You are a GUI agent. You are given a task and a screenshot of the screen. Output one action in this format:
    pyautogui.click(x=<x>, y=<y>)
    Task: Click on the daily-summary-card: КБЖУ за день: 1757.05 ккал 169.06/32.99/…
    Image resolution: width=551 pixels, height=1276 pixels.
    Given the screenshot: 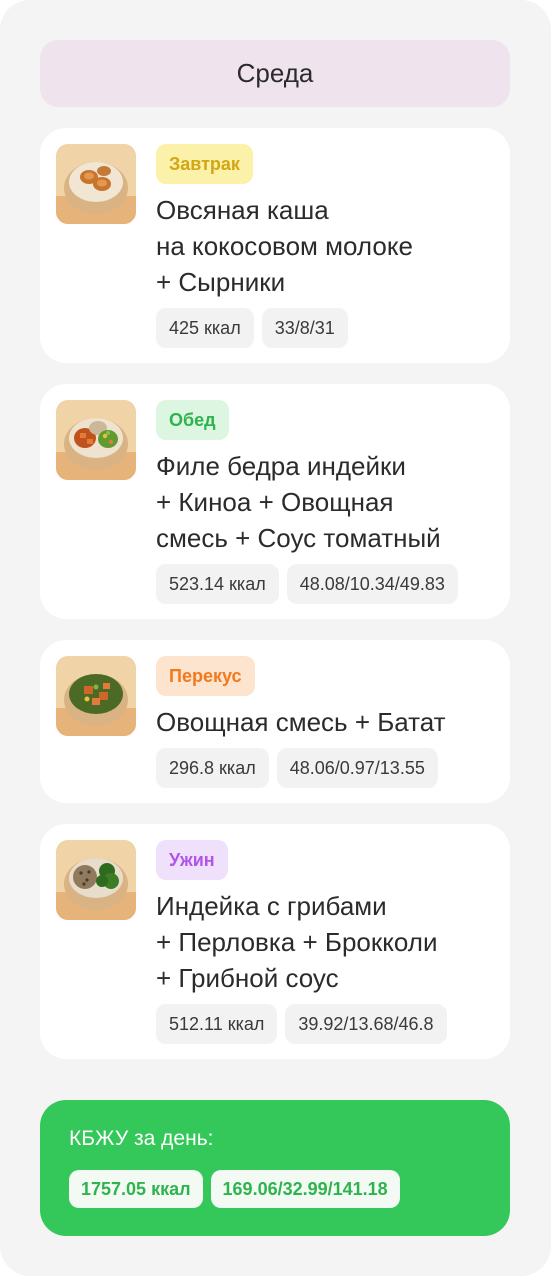 What is the action you would take?
    pyautogui.click(x=275, y=1168)
    